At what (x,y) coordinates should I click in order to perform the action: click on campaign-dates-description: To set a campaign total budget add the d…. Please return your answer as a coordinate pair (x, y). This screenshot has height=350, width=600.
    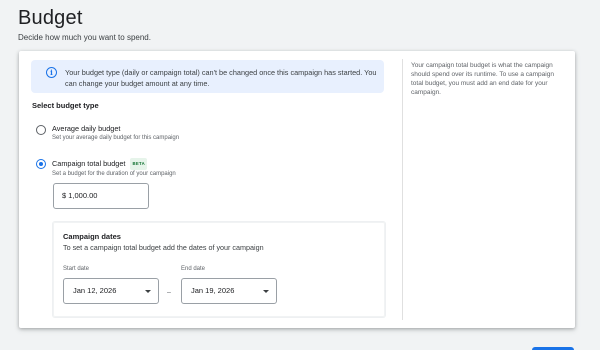
    Looking at the image, I should click on (163, 247).